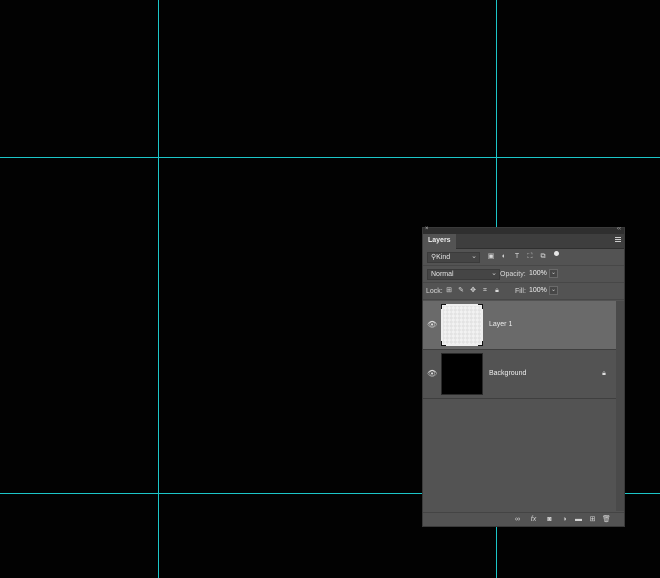 Image resolution: width=660 pixels, height=578 pixels. I want to click on filter-row: ⚲Kind ⌄ ▣ ◐ T ⛶ ⧉, so click(523, 257).